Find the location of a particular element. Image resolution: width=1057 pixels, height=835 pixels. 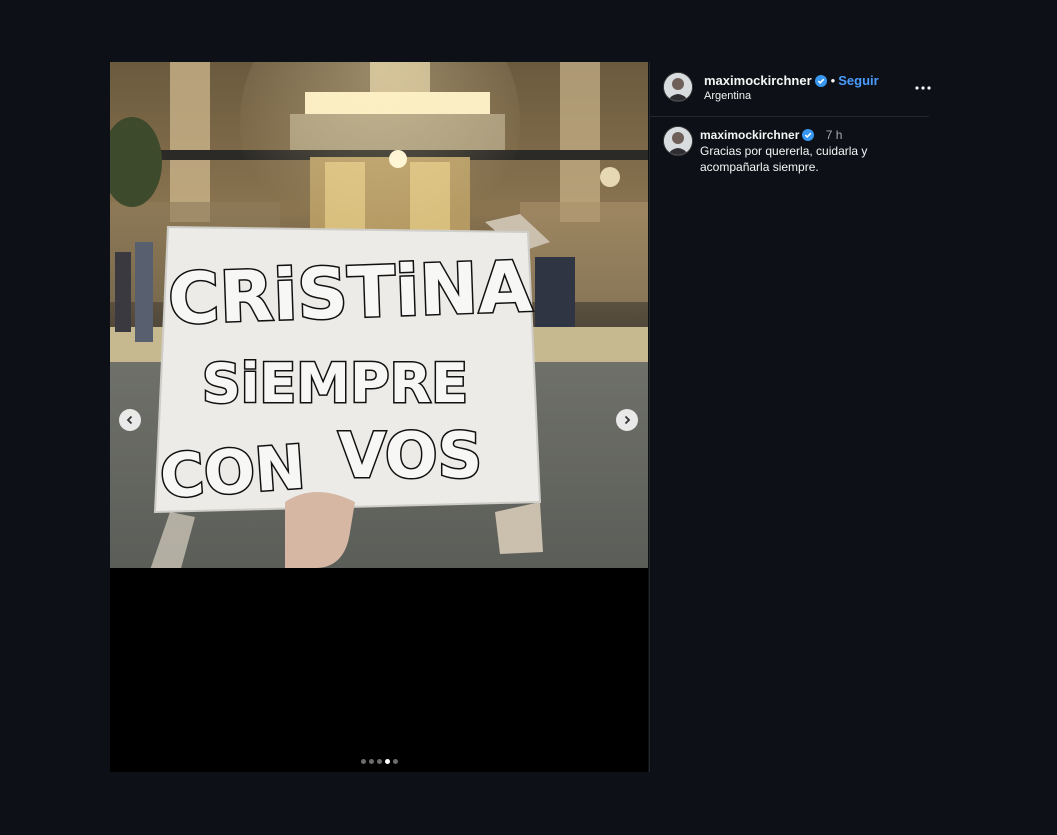

caption-author: maximockirchner is located at coordinates (757, 135).